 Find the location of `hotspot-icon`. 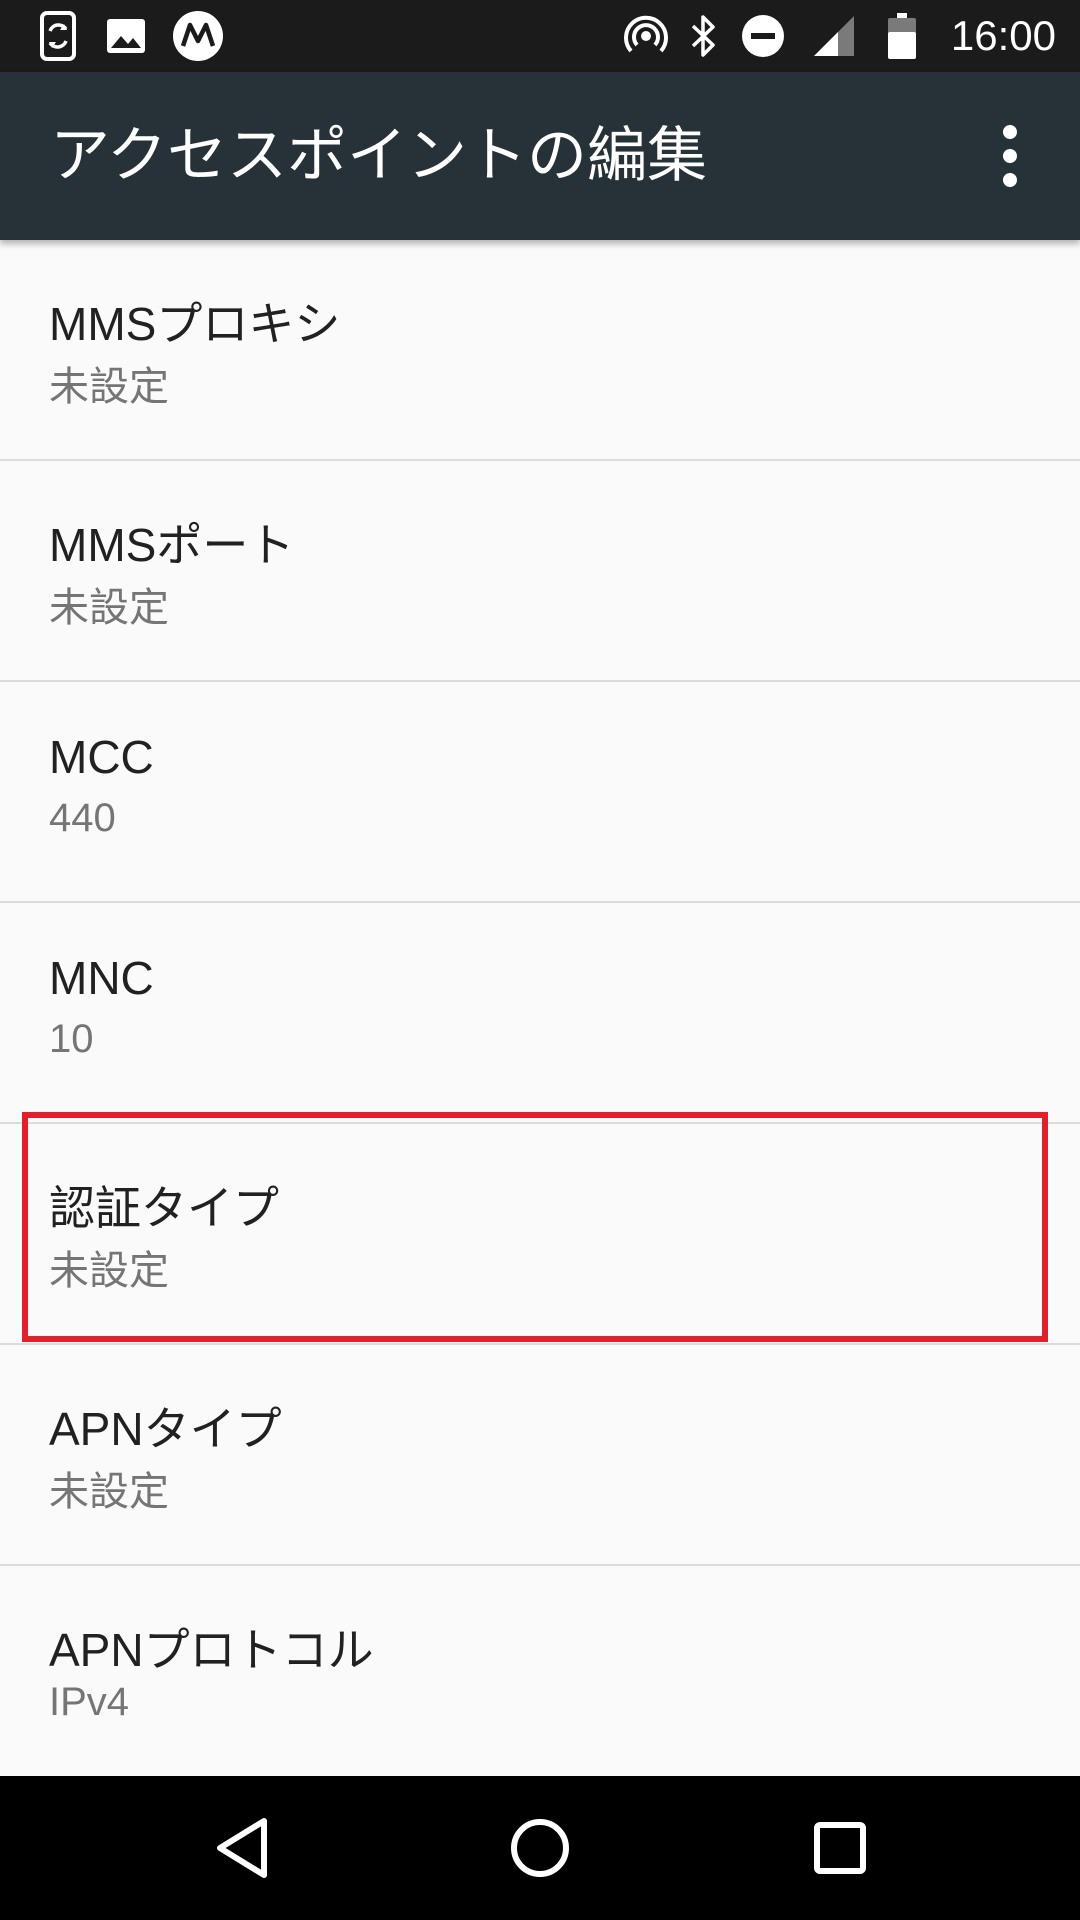

hotspot-icon is located at coordinates (646, 36).